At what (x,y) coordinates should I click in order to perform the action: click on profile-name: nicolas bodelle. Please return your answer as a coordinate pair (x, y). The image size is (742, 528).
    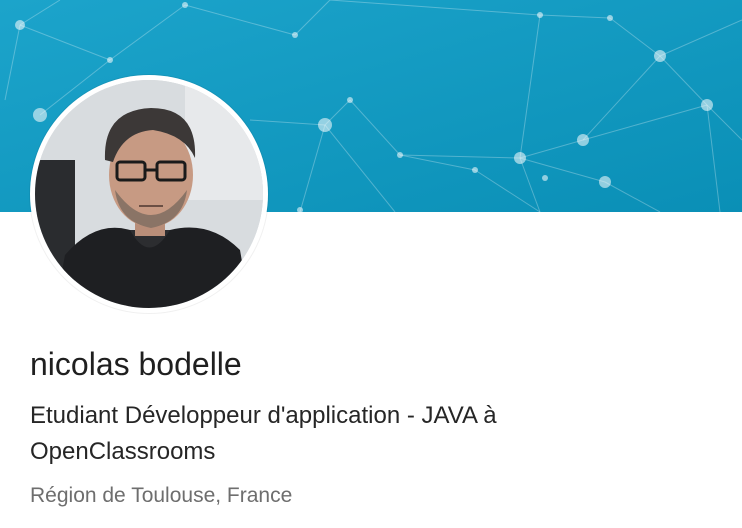
    Looking at the image, I should click on (136, 364).